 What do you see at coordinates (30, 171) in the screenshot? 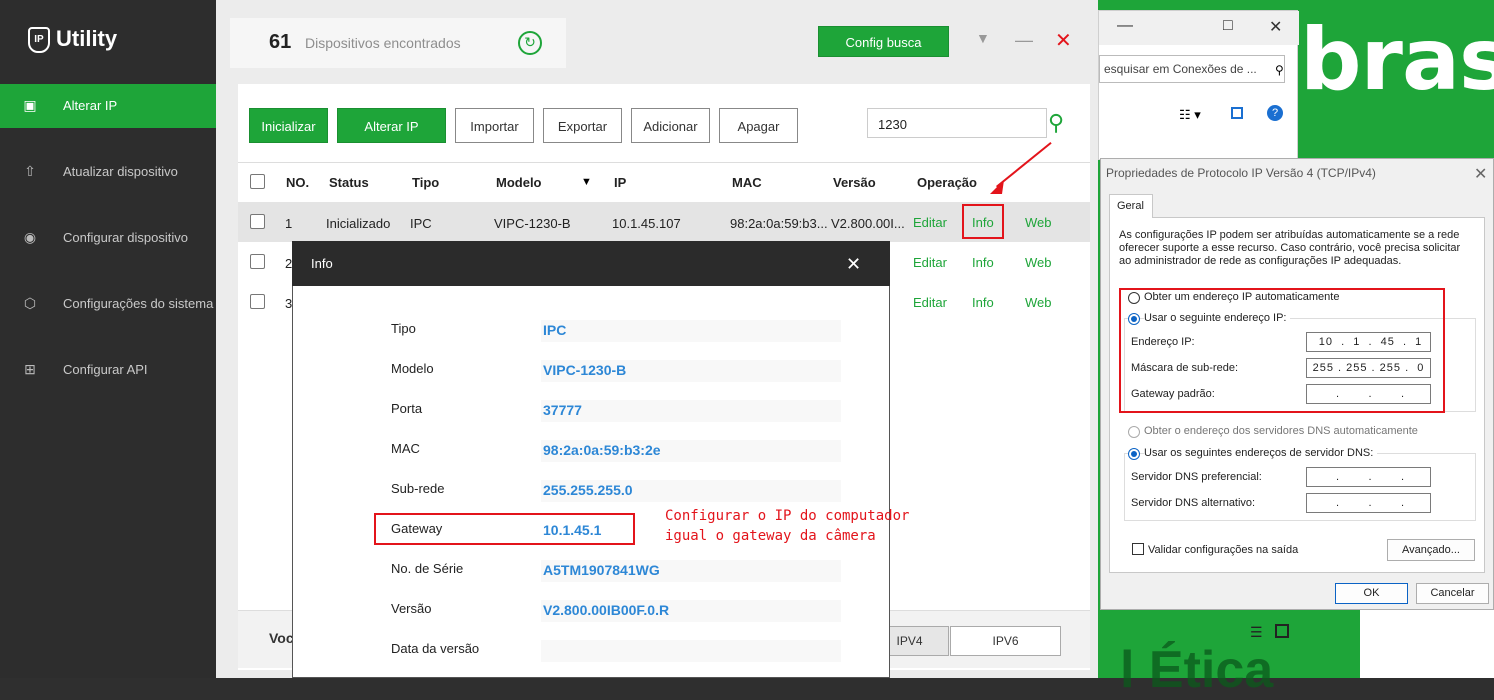
I see `upload-icon: ⇧` at bounding box center [30, 171].